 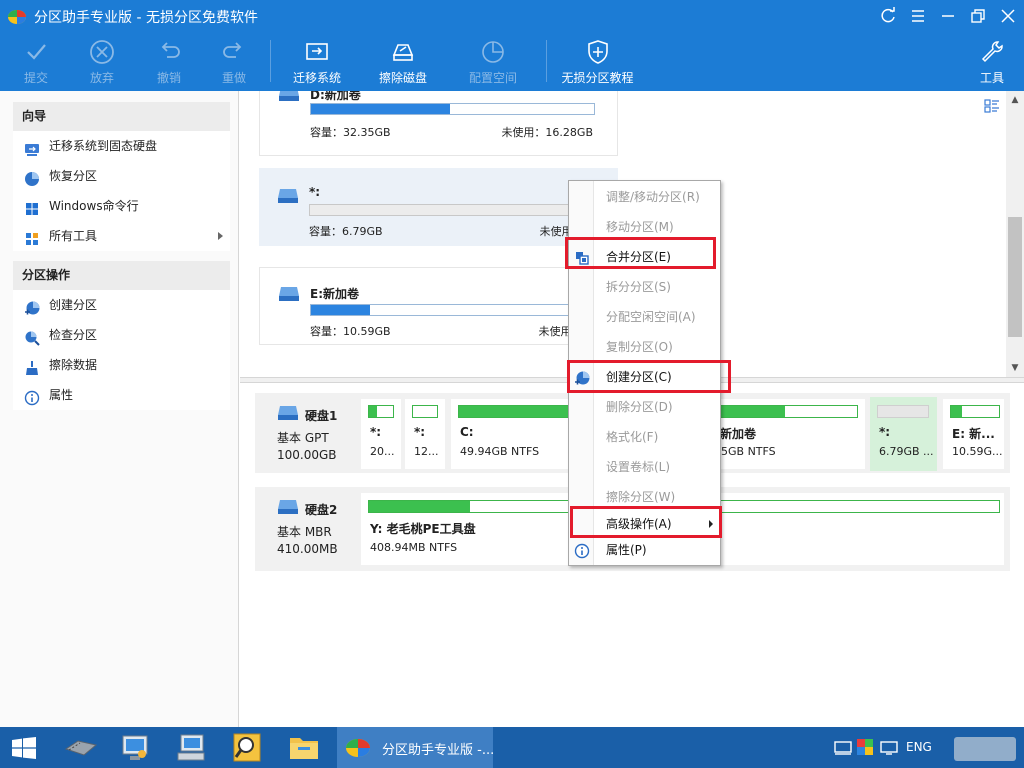 I want to click on app-logo-icon, so click(x=17, y=17).